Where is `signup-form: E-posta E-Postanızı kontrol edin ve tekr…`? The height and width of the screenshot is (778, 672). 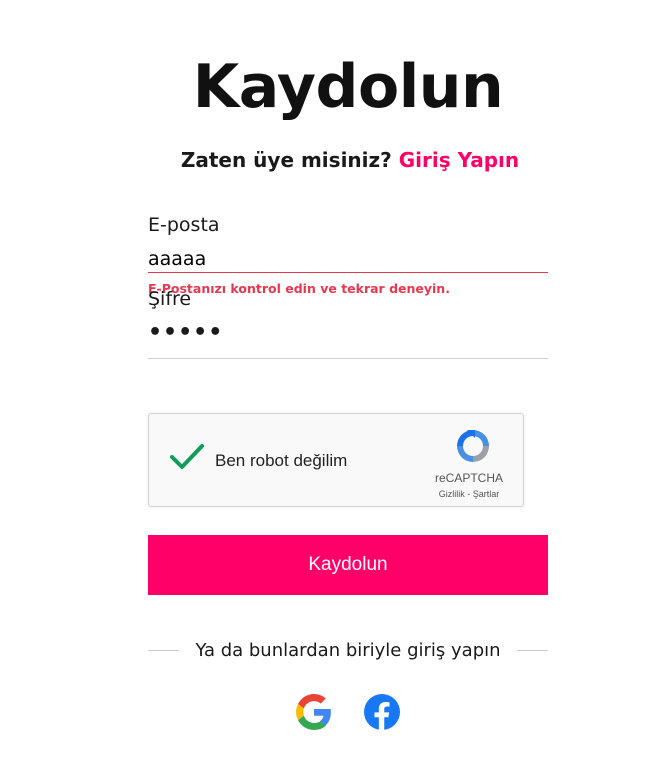
signup-form: E-posta E-Postanızı kontrol edin ve tekr… is located at coordinates (348, 286).